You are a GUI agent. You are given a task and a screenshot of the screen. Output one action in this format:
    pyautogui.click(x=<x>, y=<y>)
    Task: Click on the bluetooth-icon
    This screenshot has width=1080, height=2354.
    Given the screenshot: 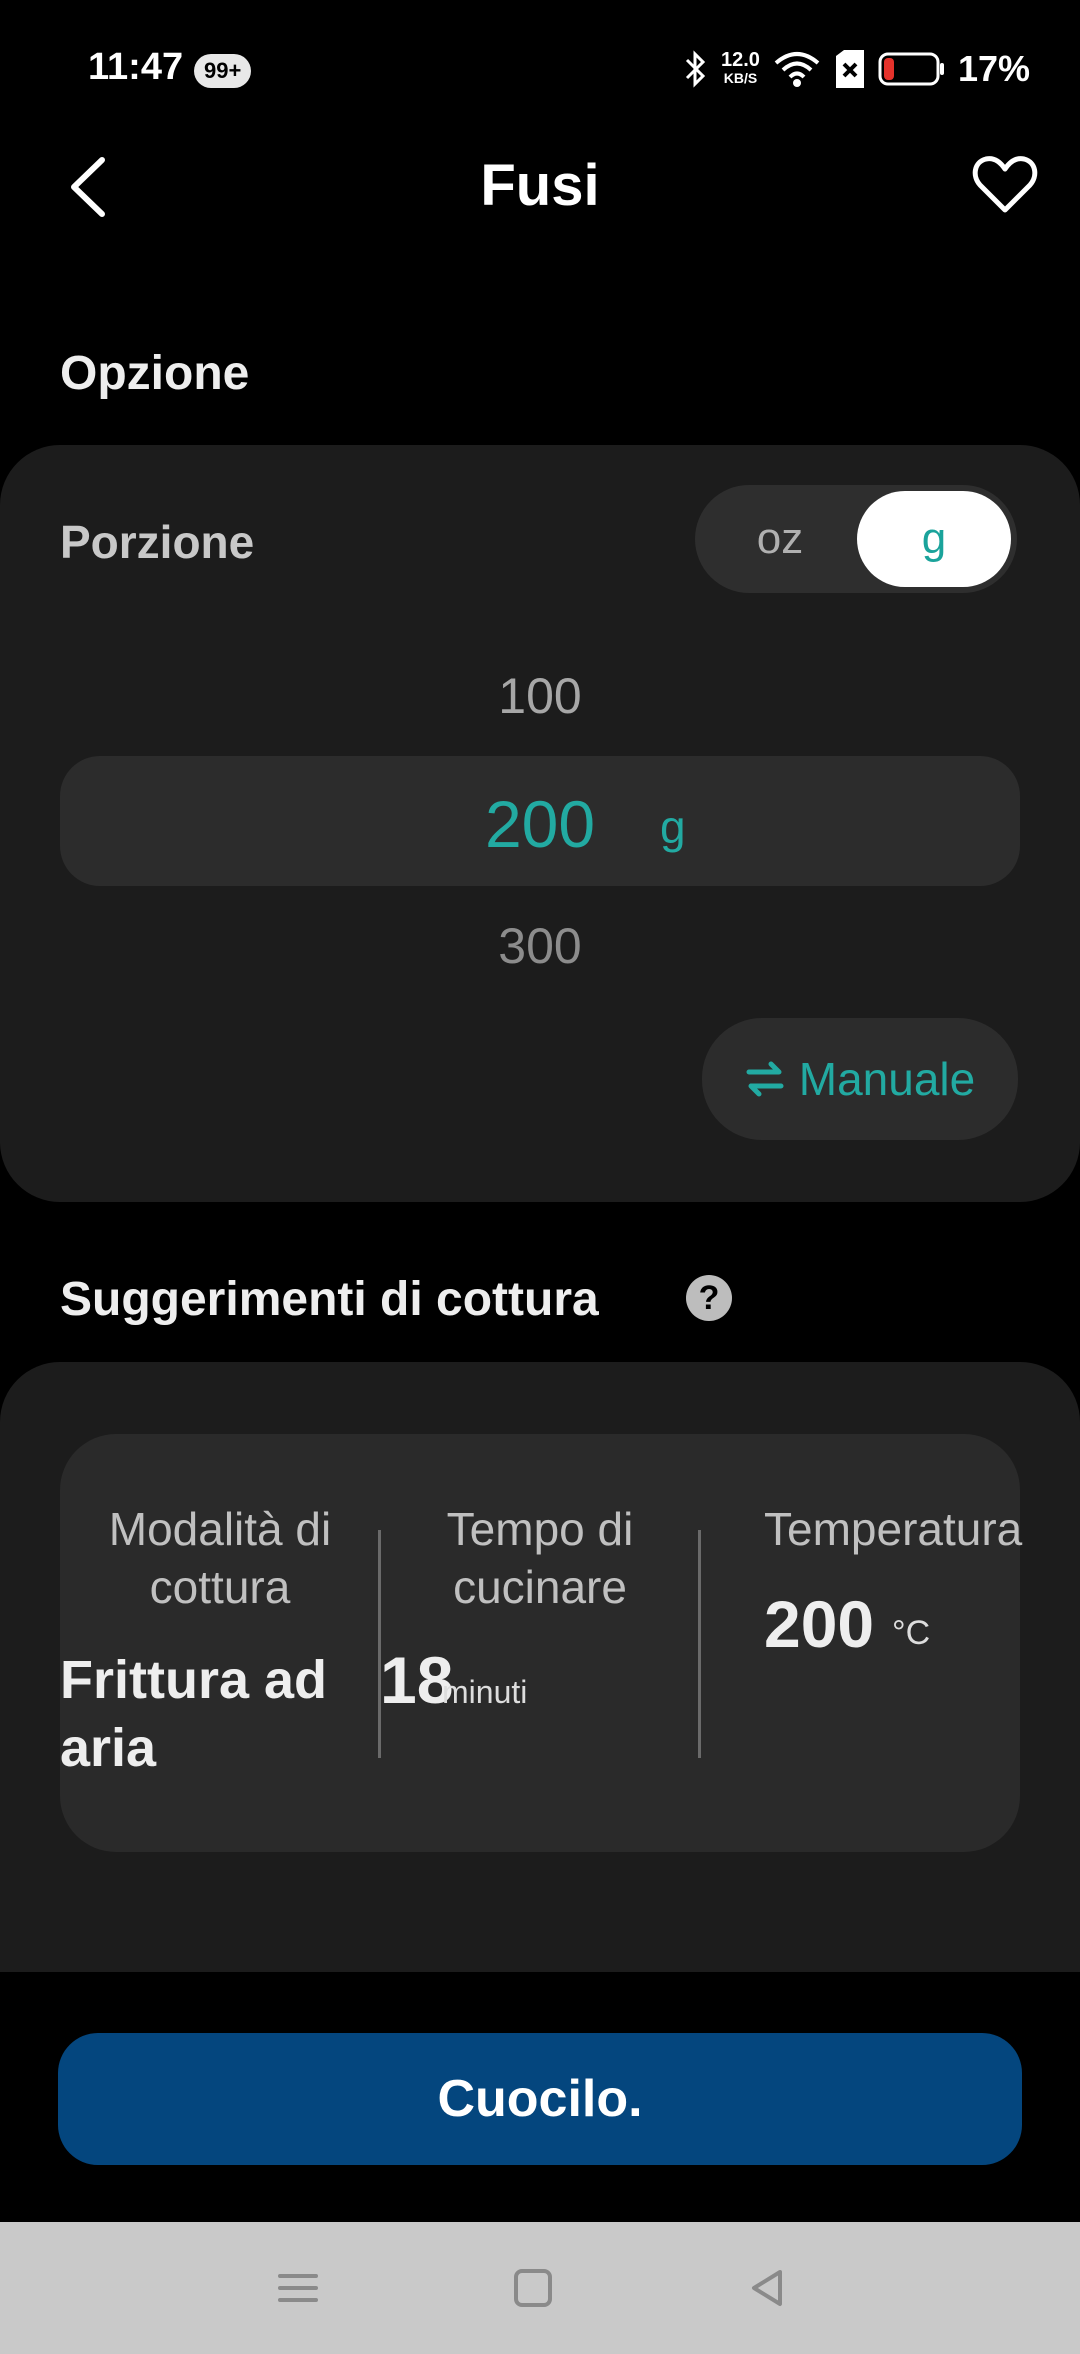 What is the action you would take?
    pyautogui.click(x=695, y=69)
    